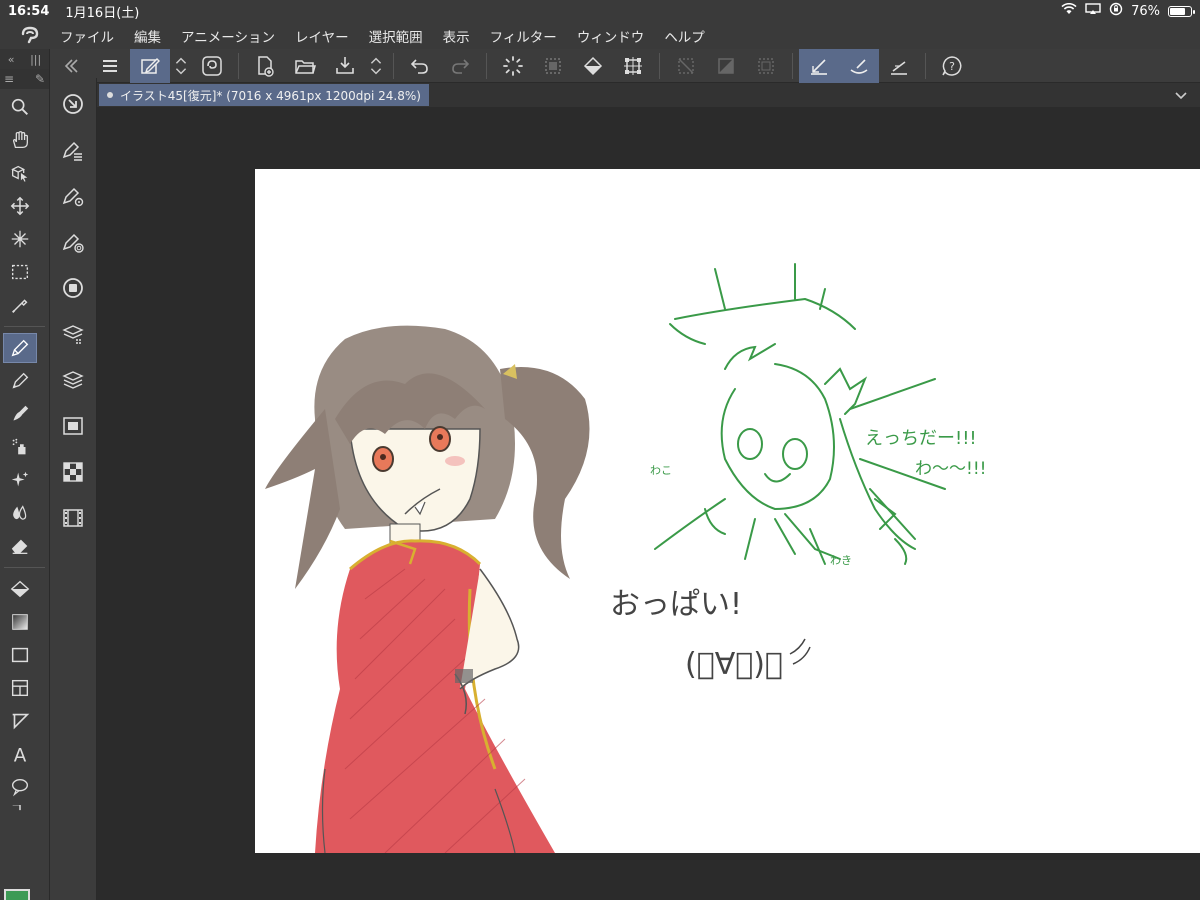  I want to click on screen-mirror-icon, so click(1093, 11).